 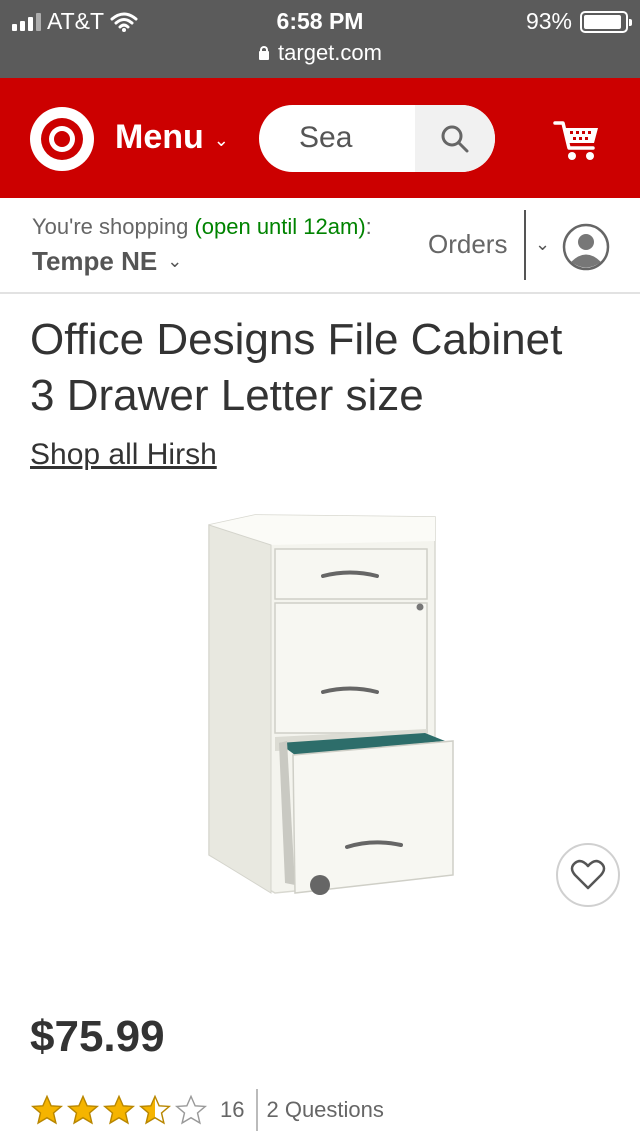 What do you see at coordinates (95, 261) in the screenshot?
I see `store-name: Tempe NE` at bounding box center [95, 261].